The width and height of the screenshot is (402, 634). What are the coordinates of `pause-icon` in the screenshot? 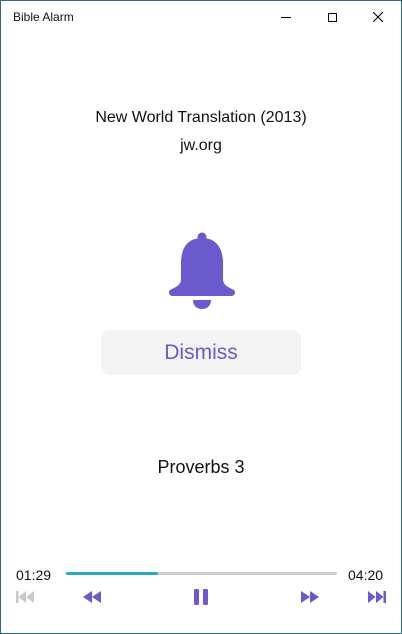 It's located at (201, 597).